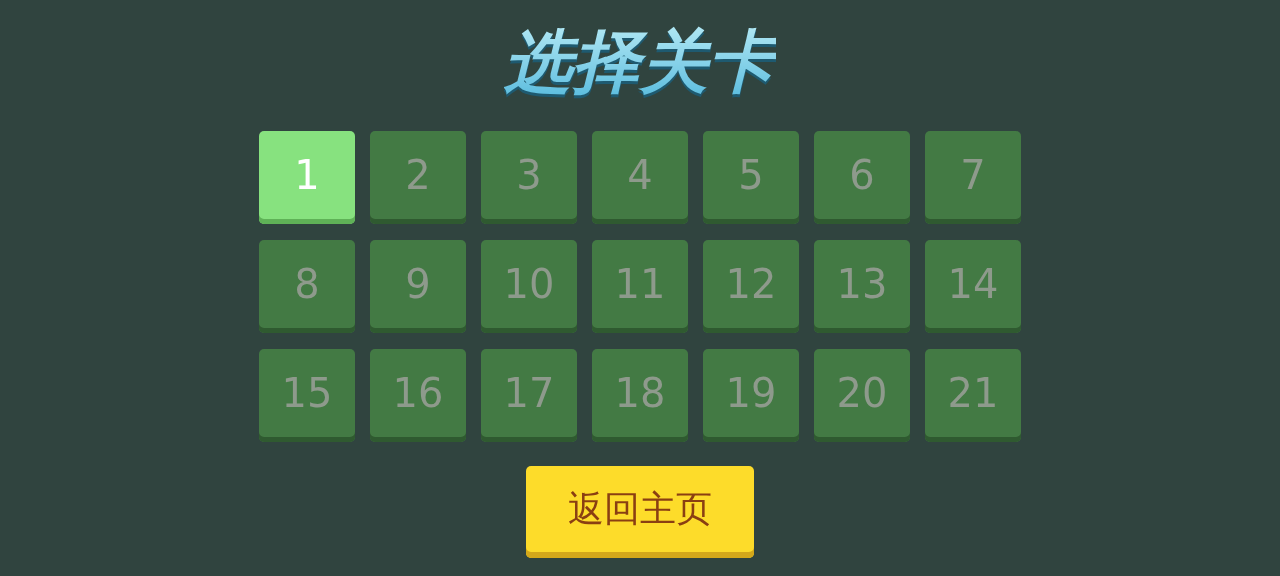 The height and width of the screenshot is (576, 1280). I want to click on level-tile: 21, so click(973, 395).